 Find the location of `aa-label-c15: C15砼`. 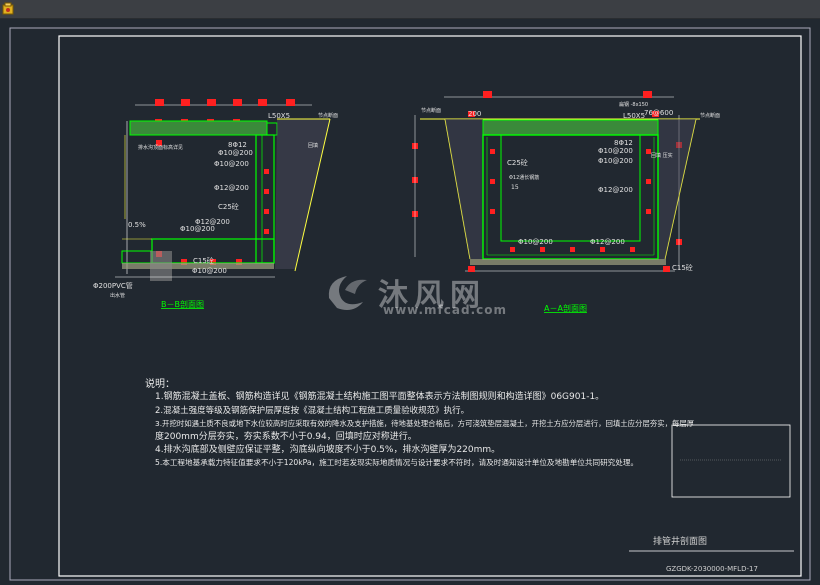

aa-label-c15: C15砼 is located at coordinates (682, 267).